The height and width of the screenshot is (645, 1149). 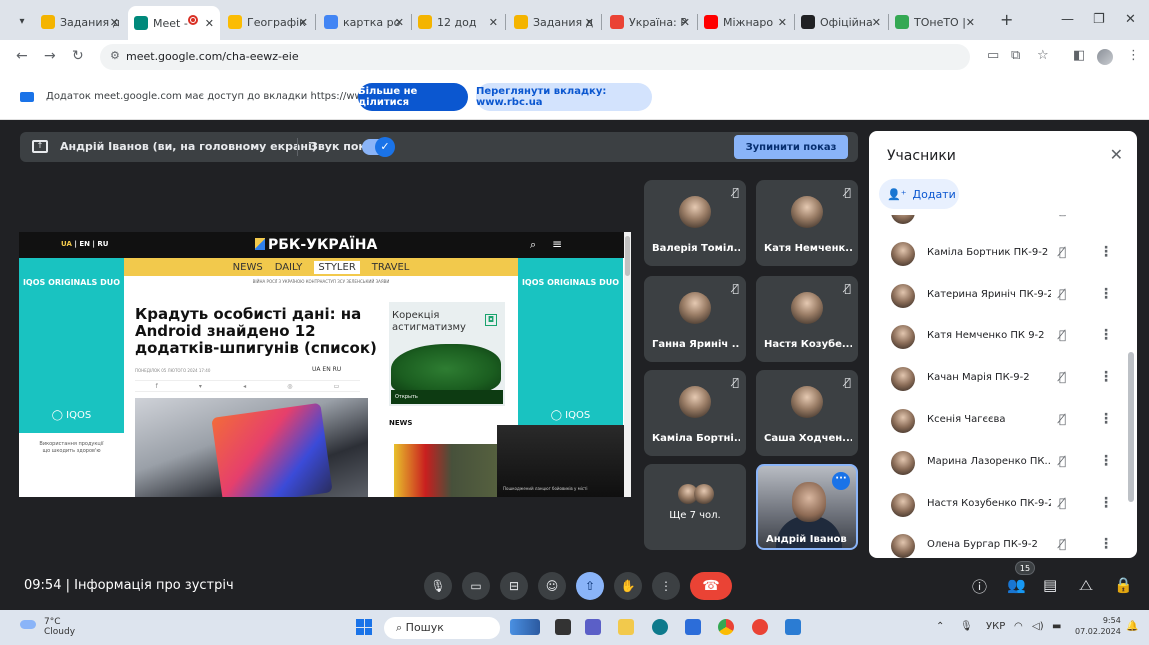 I want to click on news-photo, so click(x=446, y=470).